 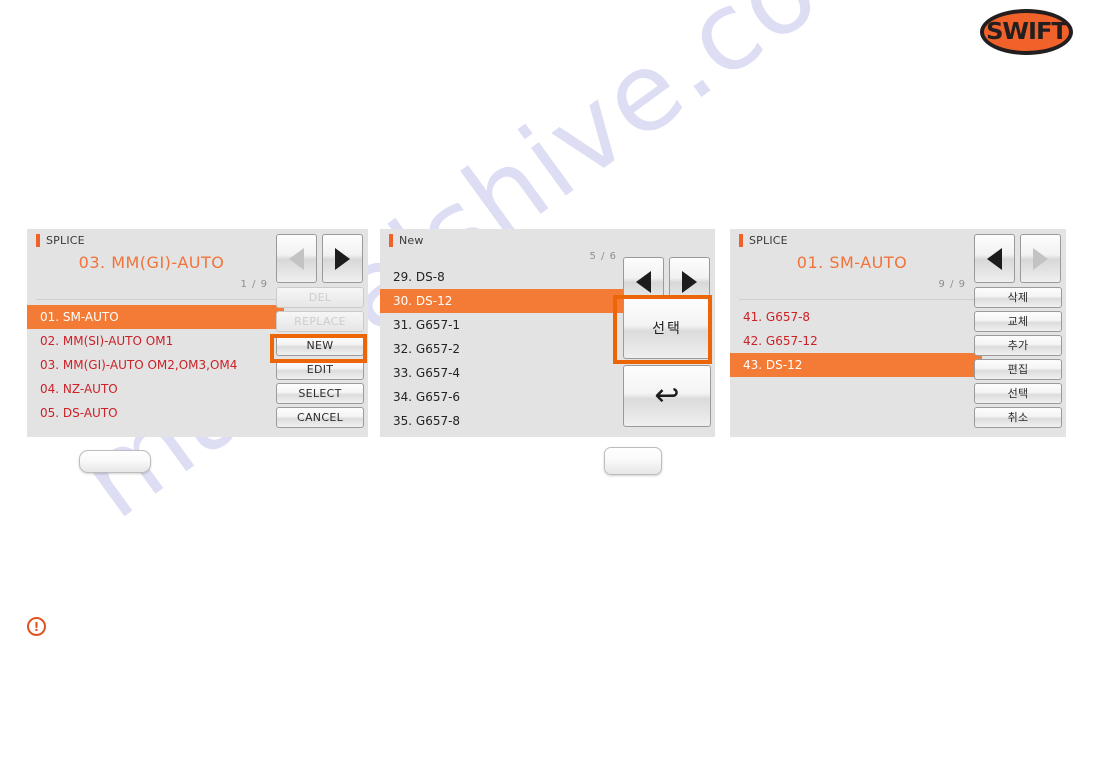 I want to click on screen-1-button-column: DEL REPLACE NEW EDIT SELECT CANCEL, so click(x=320, y=332).